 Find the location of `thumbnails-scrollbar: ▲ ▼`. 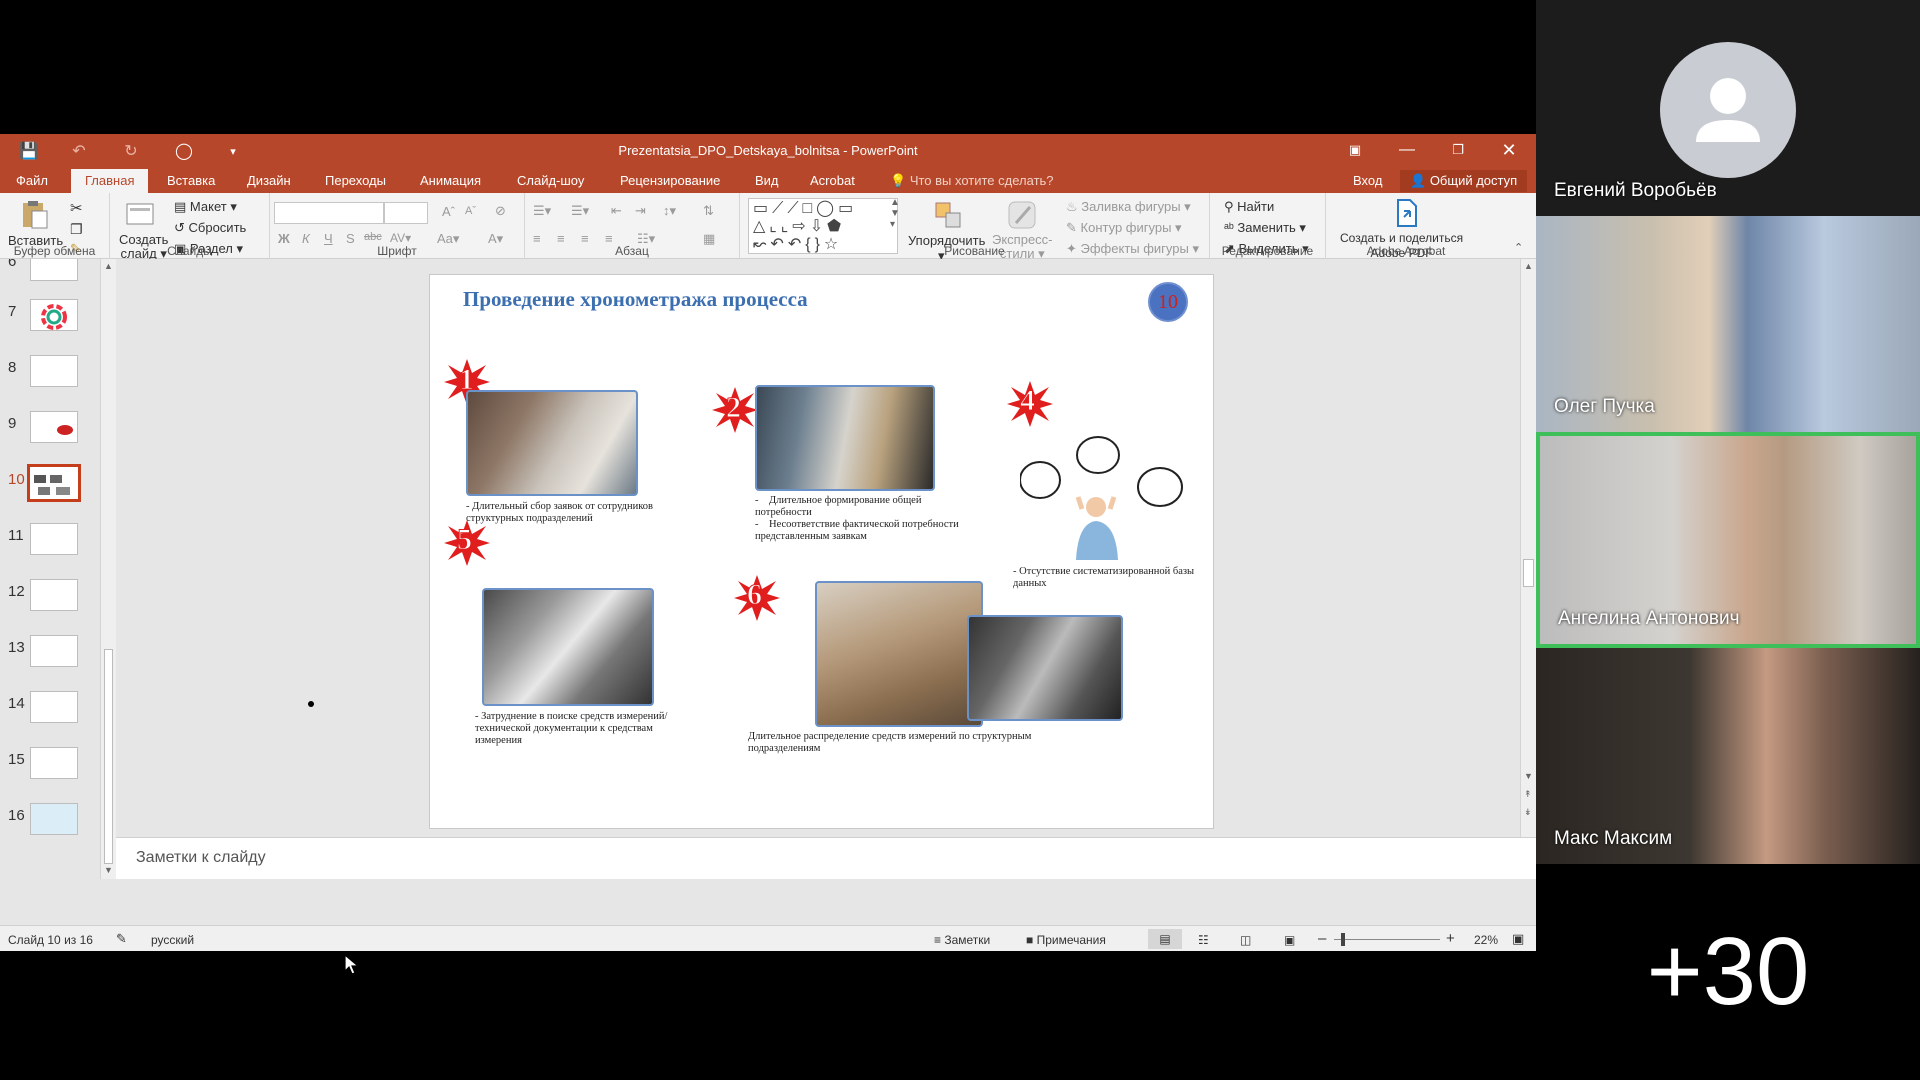

thumbnails-scrollbar: ▲ ▼ is located at coordinates (108, 569).